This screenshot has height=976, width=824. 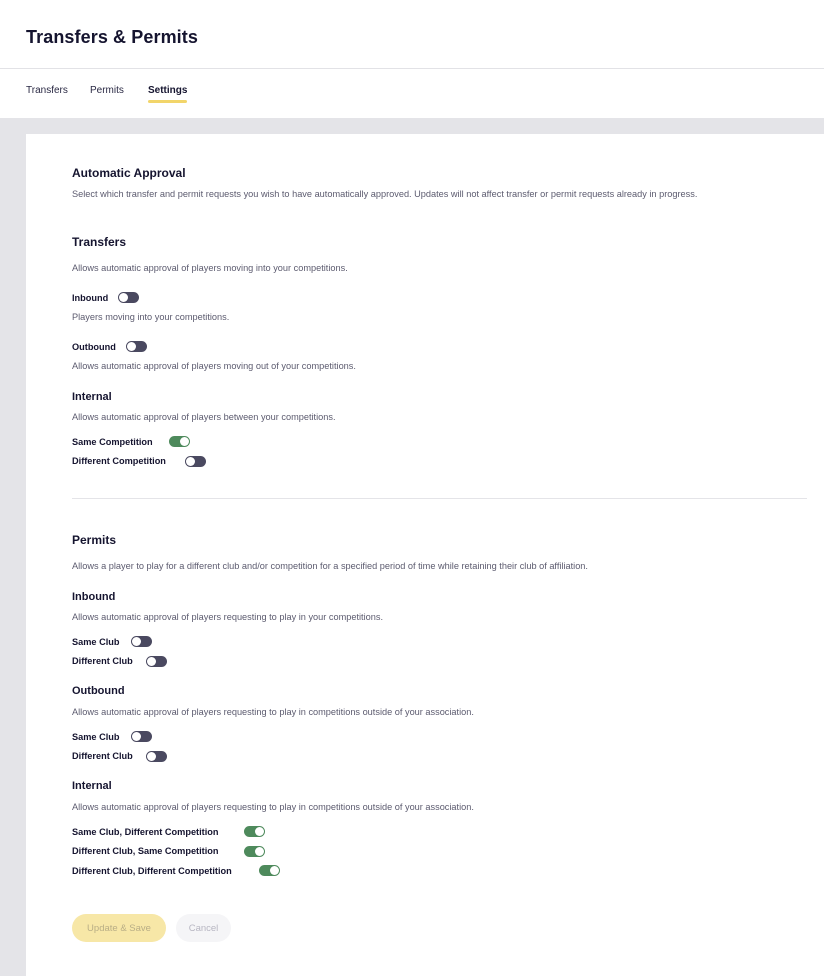 I want to click on transfers-internal-same-competition-toggle, so click(x=179, y=441).